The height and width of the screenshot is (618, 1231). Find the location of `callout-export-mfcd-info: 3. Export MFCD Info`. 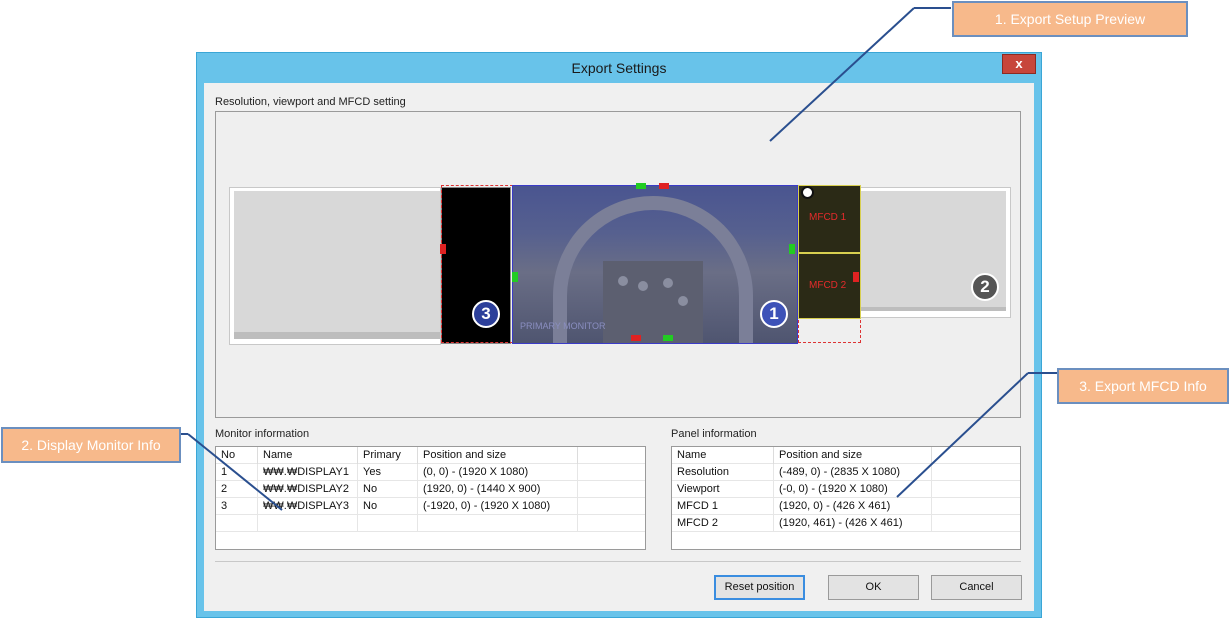

callout-export-mfcd-info: 3. Export MFCD Info is located at coordinates (1143, 386).